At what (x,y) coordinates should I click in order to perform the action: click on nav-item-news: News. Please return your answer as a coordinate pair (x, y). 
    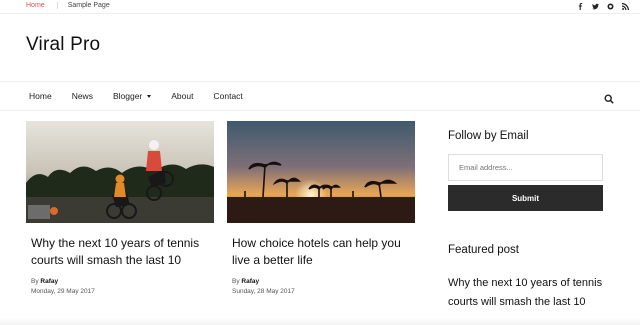
    Looking at the image, I should click on (82, 96).